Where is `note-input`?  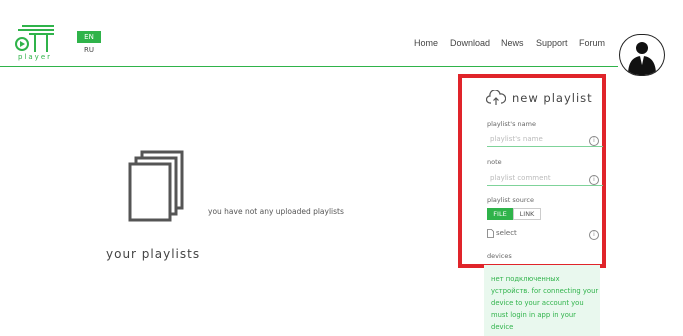
note-input is located at coordinates (545, 178).